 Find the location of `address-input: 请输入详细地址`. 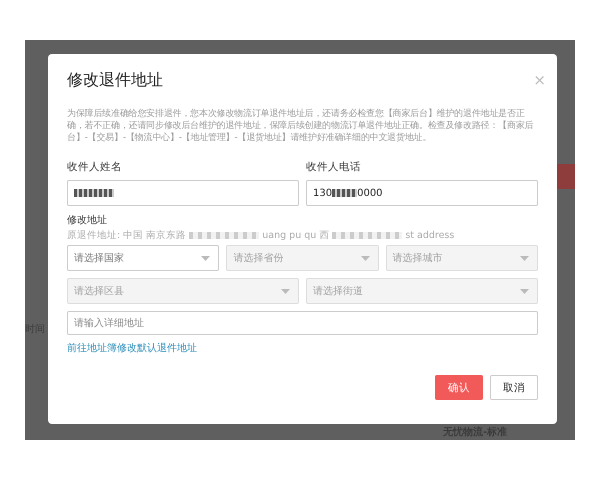

address-input: 请输入详细地址 is located at coordinates (302, 323).